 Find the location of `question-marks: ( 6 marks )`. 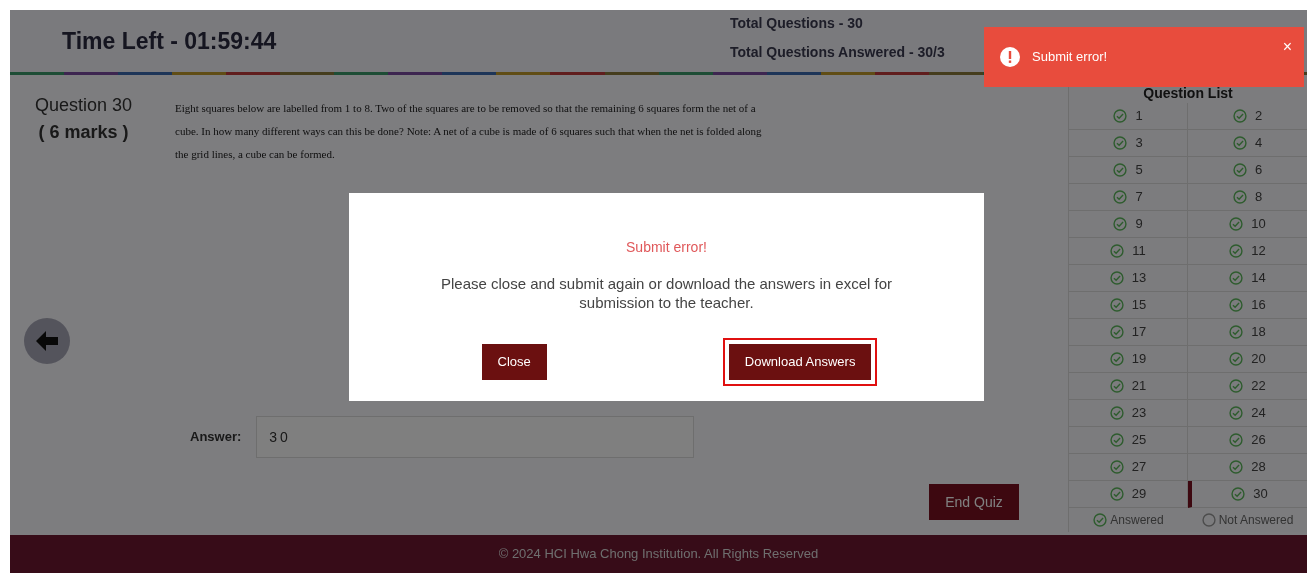

question-marks: ( 6 marks ) is located at coordinates (83, 132).